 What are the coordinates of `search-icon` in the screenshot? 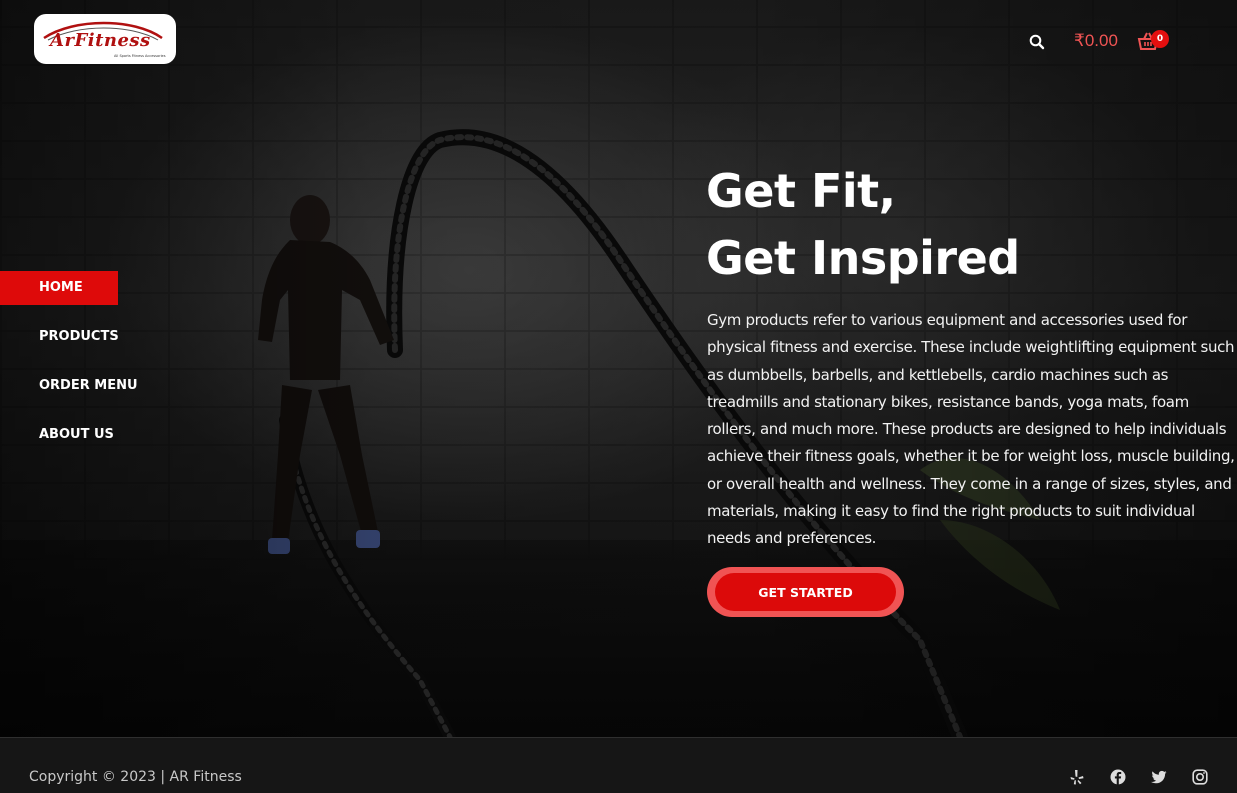 It's located at (1037, 42).